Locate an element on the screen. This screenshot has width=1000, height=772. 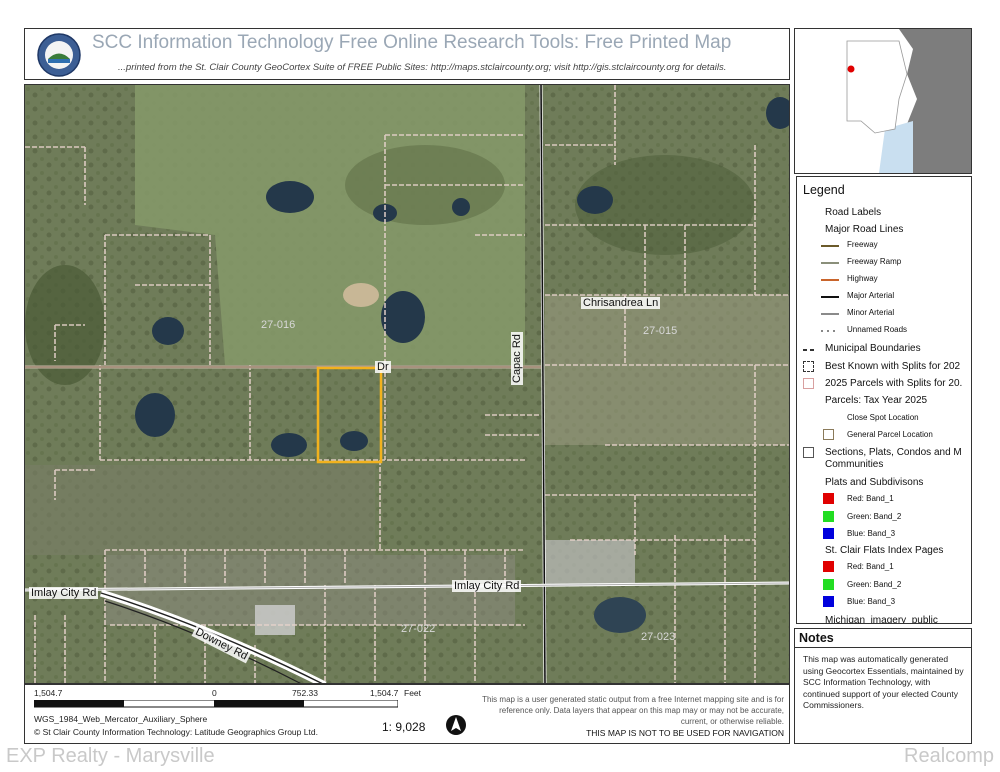
legend-item-freeway: Freeway is located at coordinates (862, 244).